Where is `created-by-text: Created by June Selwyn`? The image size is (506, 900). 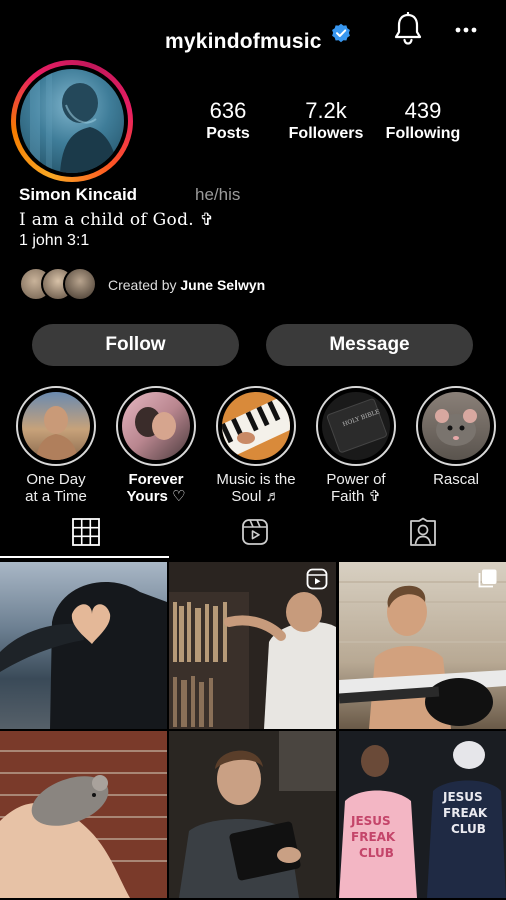 created-by-text: Created by June Selwyn is located at coordinates (186, 285).